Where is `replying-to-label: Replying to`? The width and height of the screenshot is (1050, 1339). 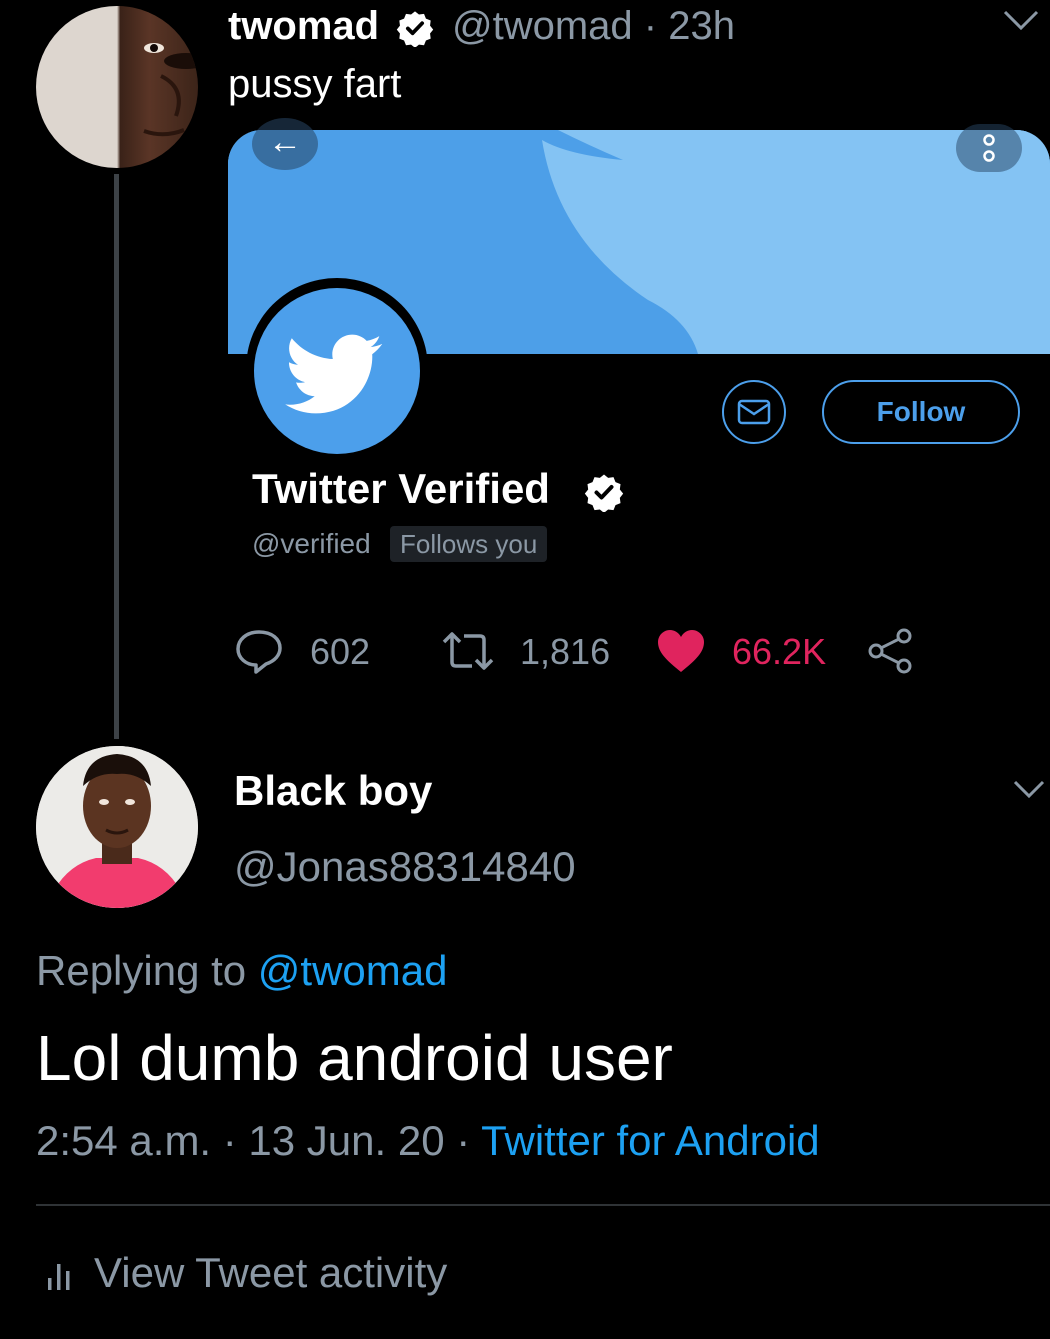
replying-to-label: Replying to is located at coordinates (147, 970).